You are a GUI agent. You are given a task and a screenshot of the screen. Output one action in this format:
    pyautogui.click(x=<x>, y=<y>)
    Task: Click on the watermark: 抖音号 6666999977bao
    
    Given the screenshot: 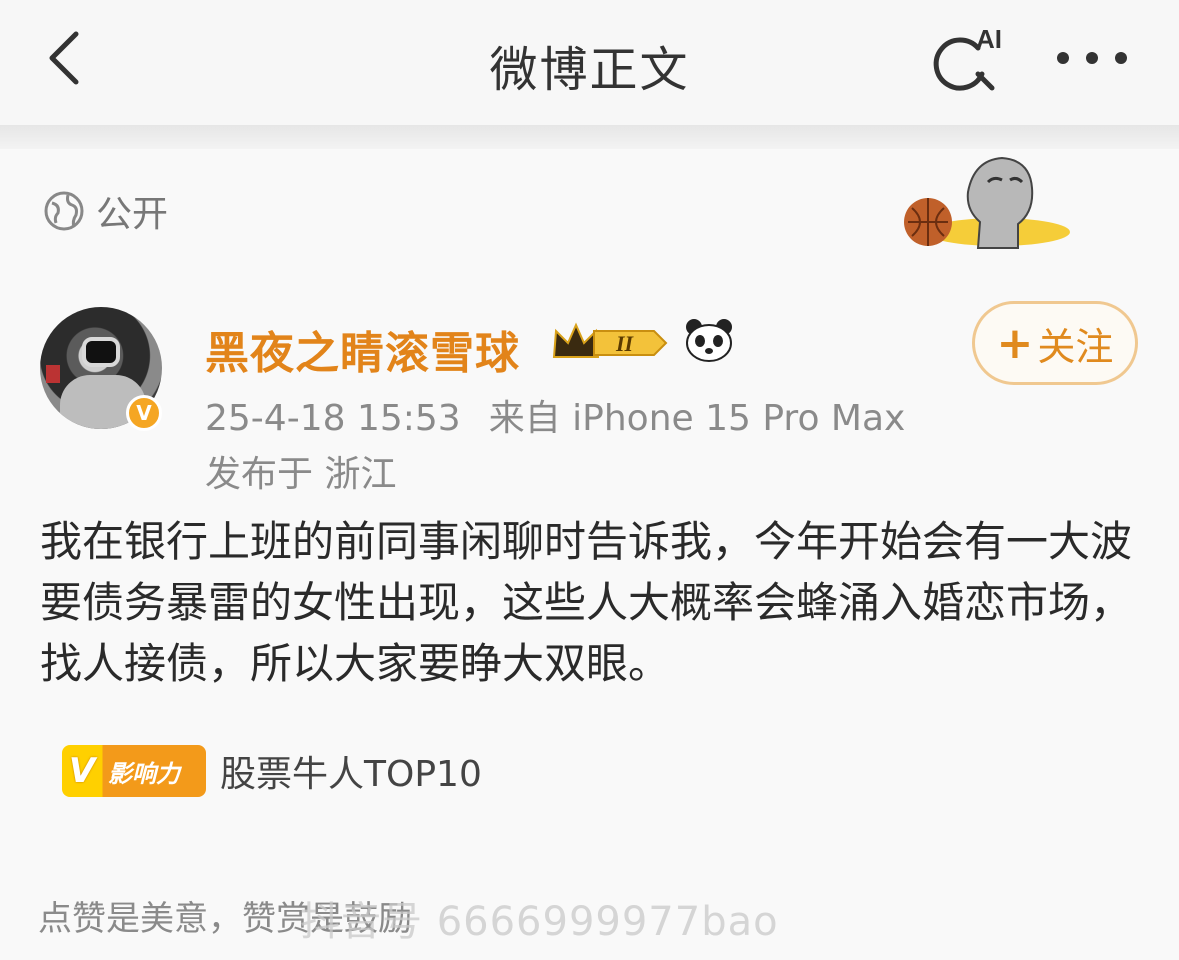 What is the action you would take?
    pyautogui.click(x=539, y=922)
    